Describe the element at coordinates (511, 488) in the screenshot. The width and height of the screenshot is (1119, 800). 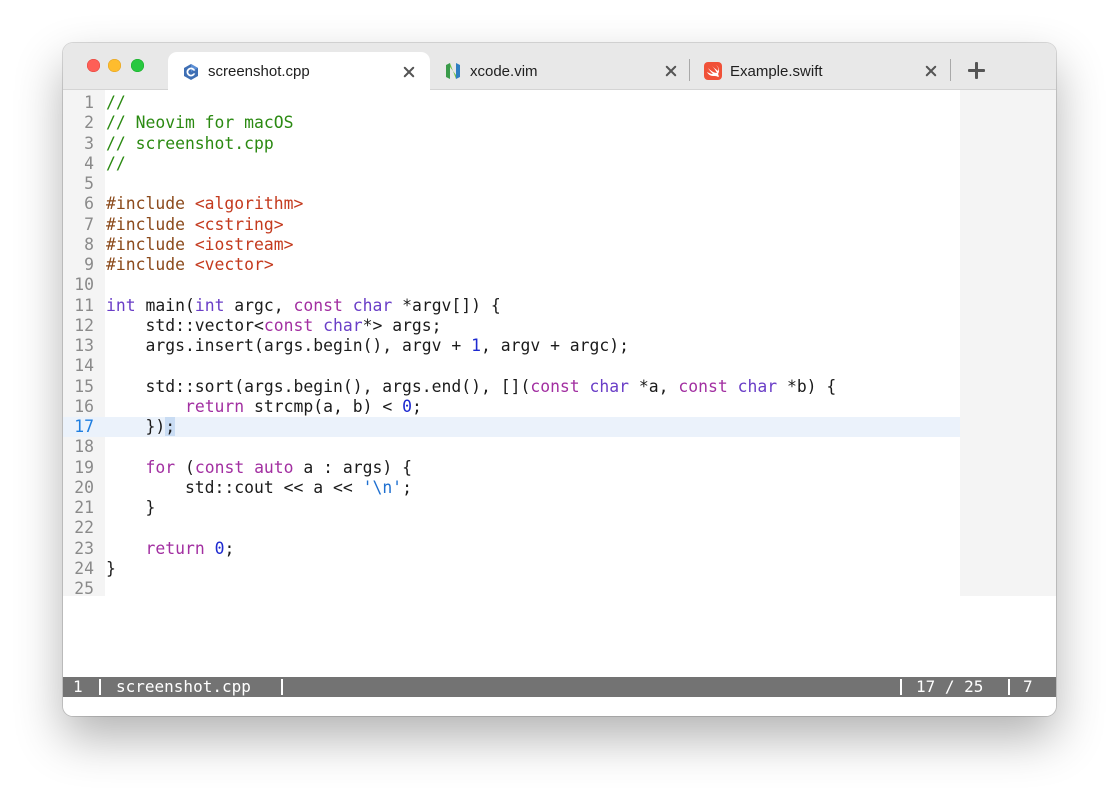
I see `code-line: 20 std::cout << a << '\n';` at that location.